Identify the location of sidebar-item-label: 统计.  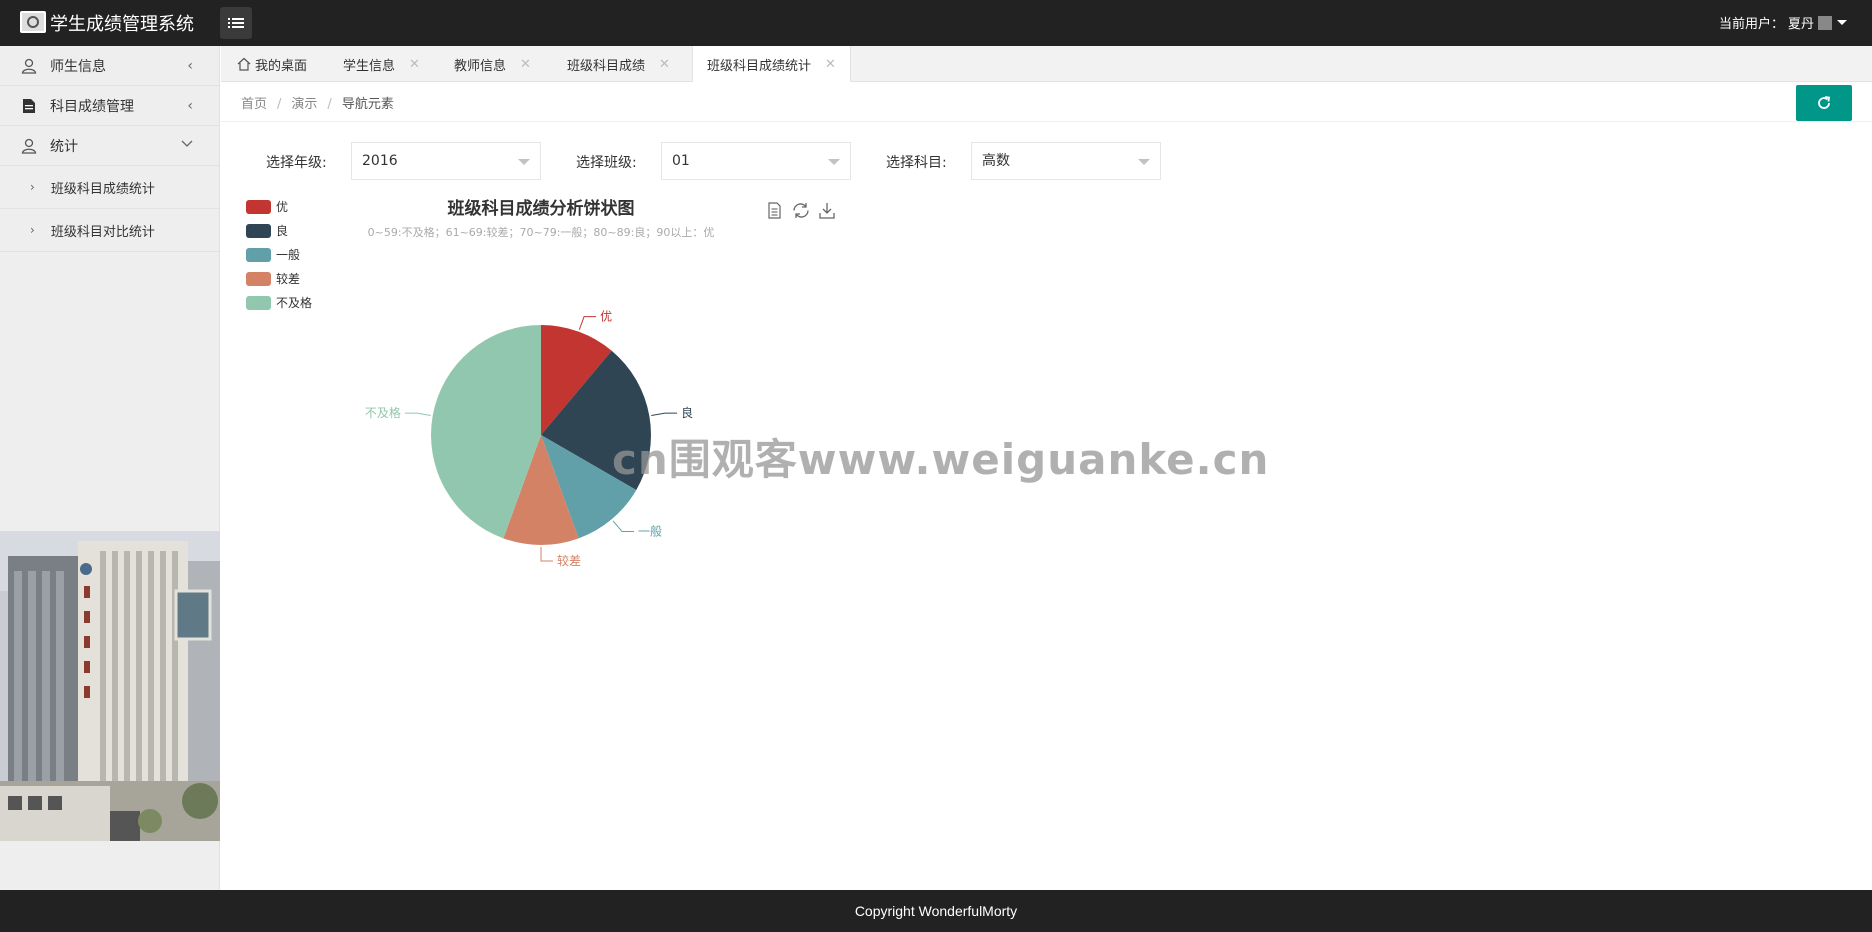
(64, 146).